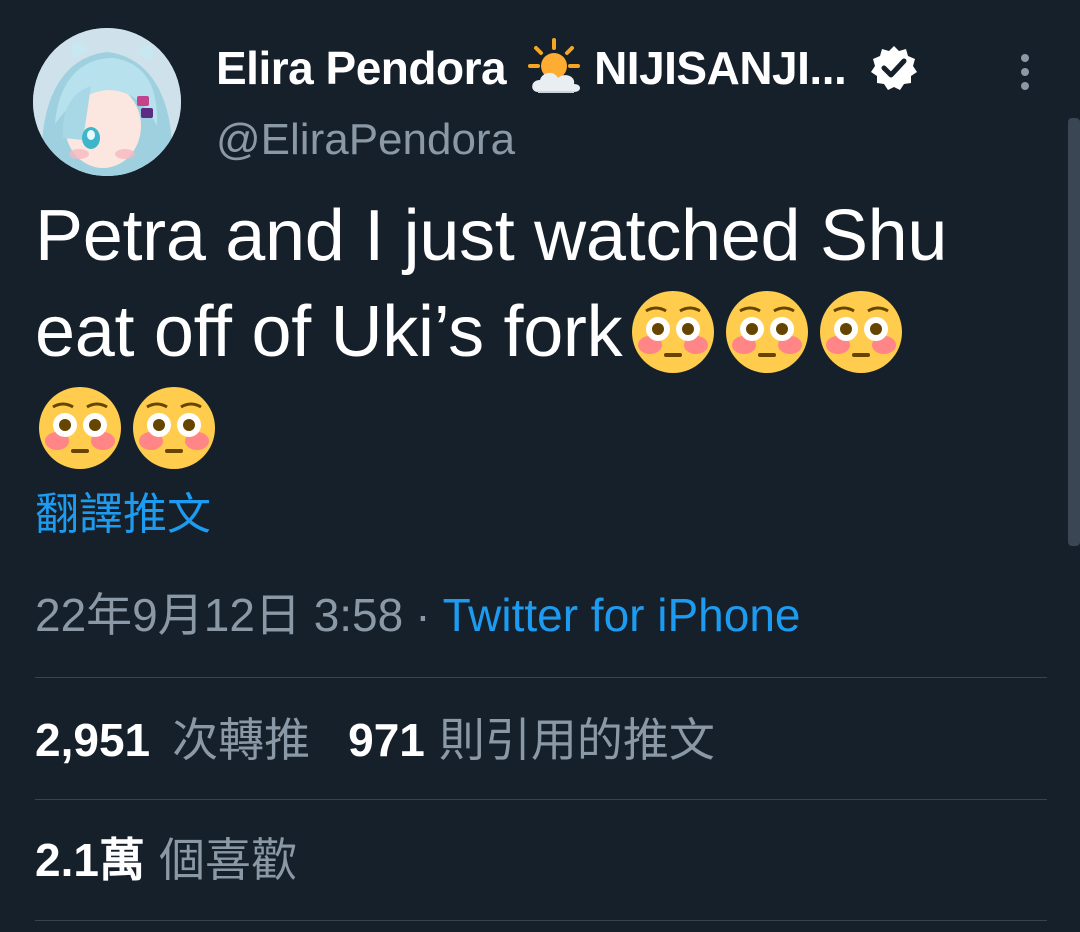 The height and width of the screenshot is (932, 1080). I want to click on tweet-text-line: eat off of Uki’s fork, so click(535, 332).